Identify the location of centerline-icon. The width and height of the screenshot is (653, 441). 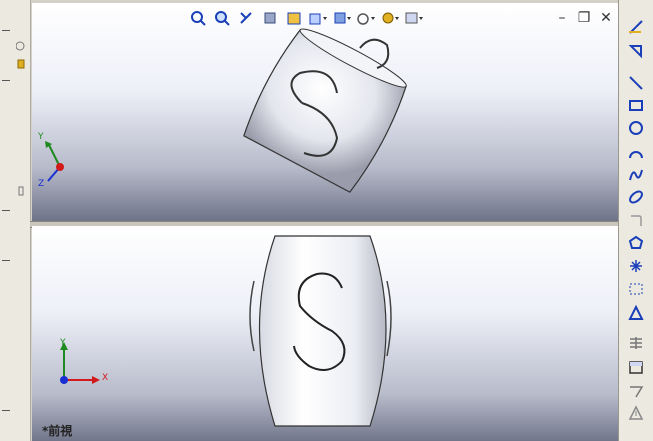
(636, 289).